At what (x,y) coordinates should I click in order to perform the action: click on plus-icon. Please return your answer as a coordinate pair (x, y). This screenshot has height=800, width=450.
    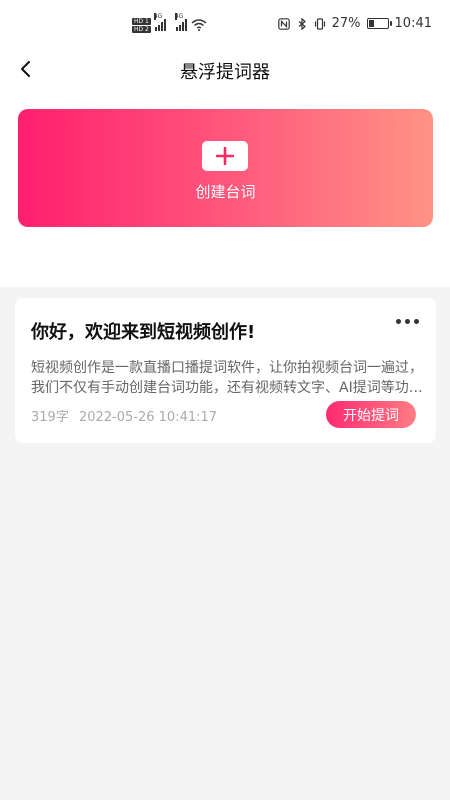
    Looking at the image, I should click on (225, 156).